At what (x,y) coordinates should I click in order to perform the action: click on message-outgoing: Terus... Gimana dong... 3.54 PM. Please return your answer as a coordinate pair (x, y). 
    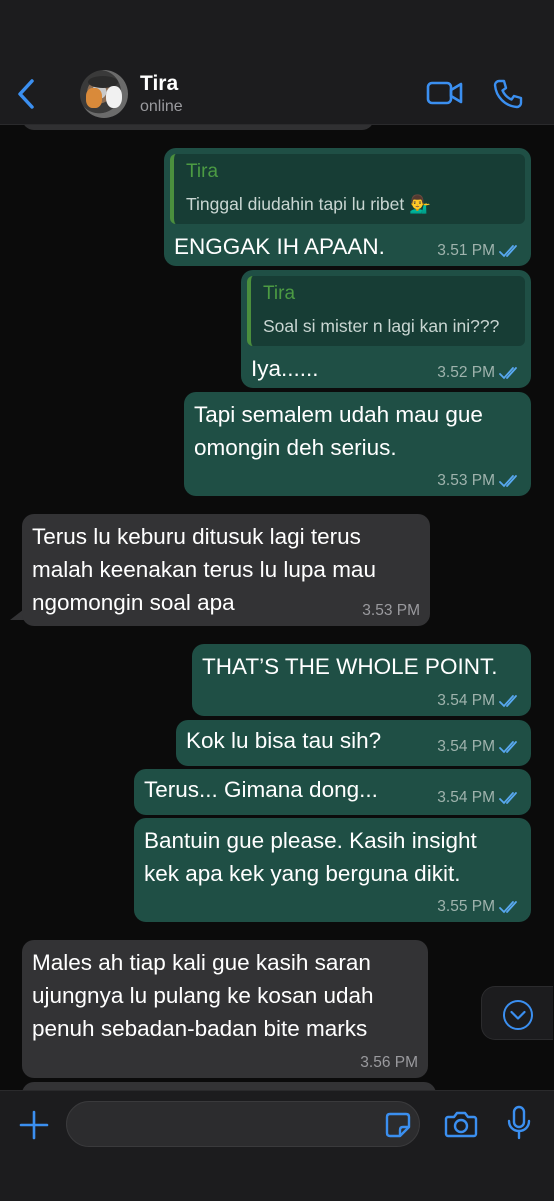
    Looking at the image, I should click on (332, 792).